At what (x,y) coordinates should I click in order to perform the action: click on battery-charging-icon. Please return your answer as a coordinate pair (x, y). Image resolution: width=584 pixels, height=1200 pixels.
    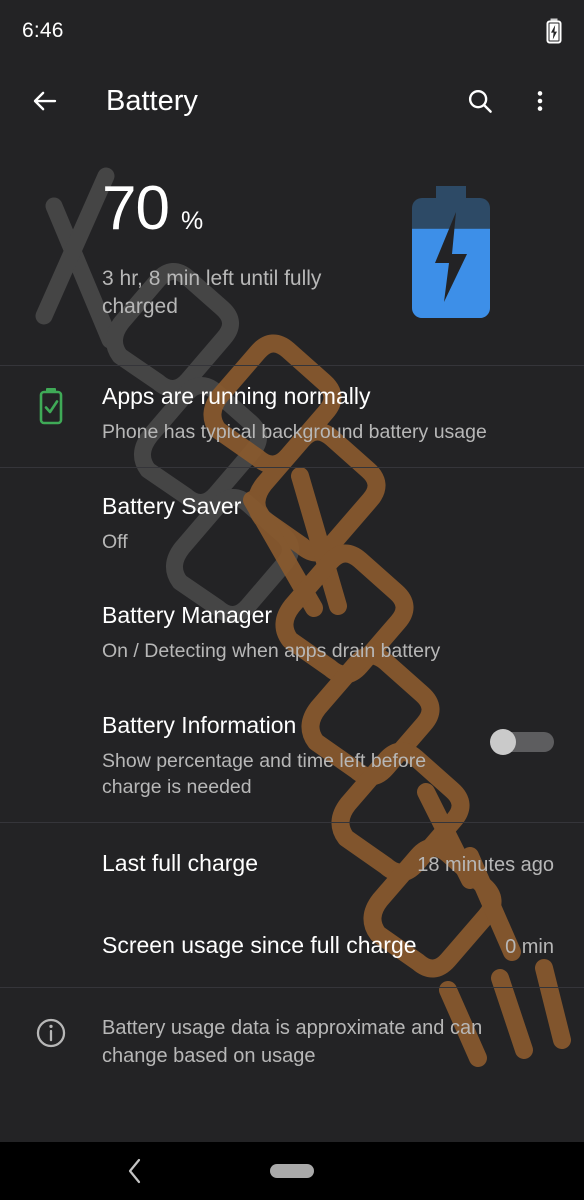
    Looking at the image, I should click on (554, 31).